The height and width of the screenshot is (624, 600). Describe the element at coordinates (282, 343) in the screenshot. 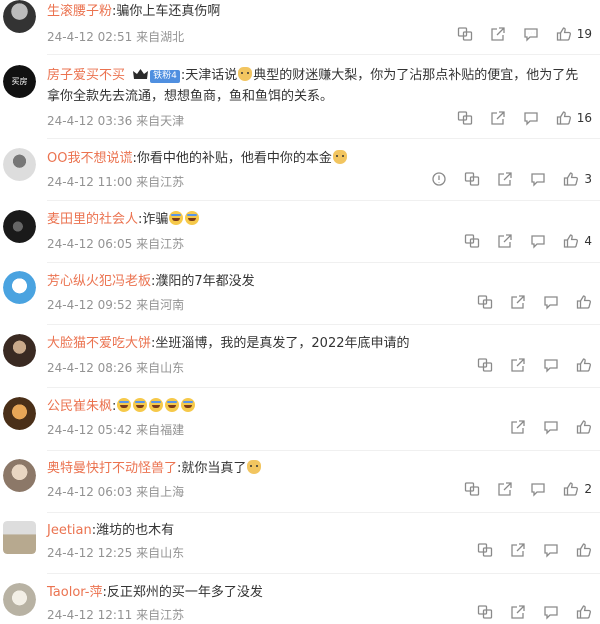

I see `comment-text: 坐班淄博，我的是真发了，2022年底申请的` at that location.